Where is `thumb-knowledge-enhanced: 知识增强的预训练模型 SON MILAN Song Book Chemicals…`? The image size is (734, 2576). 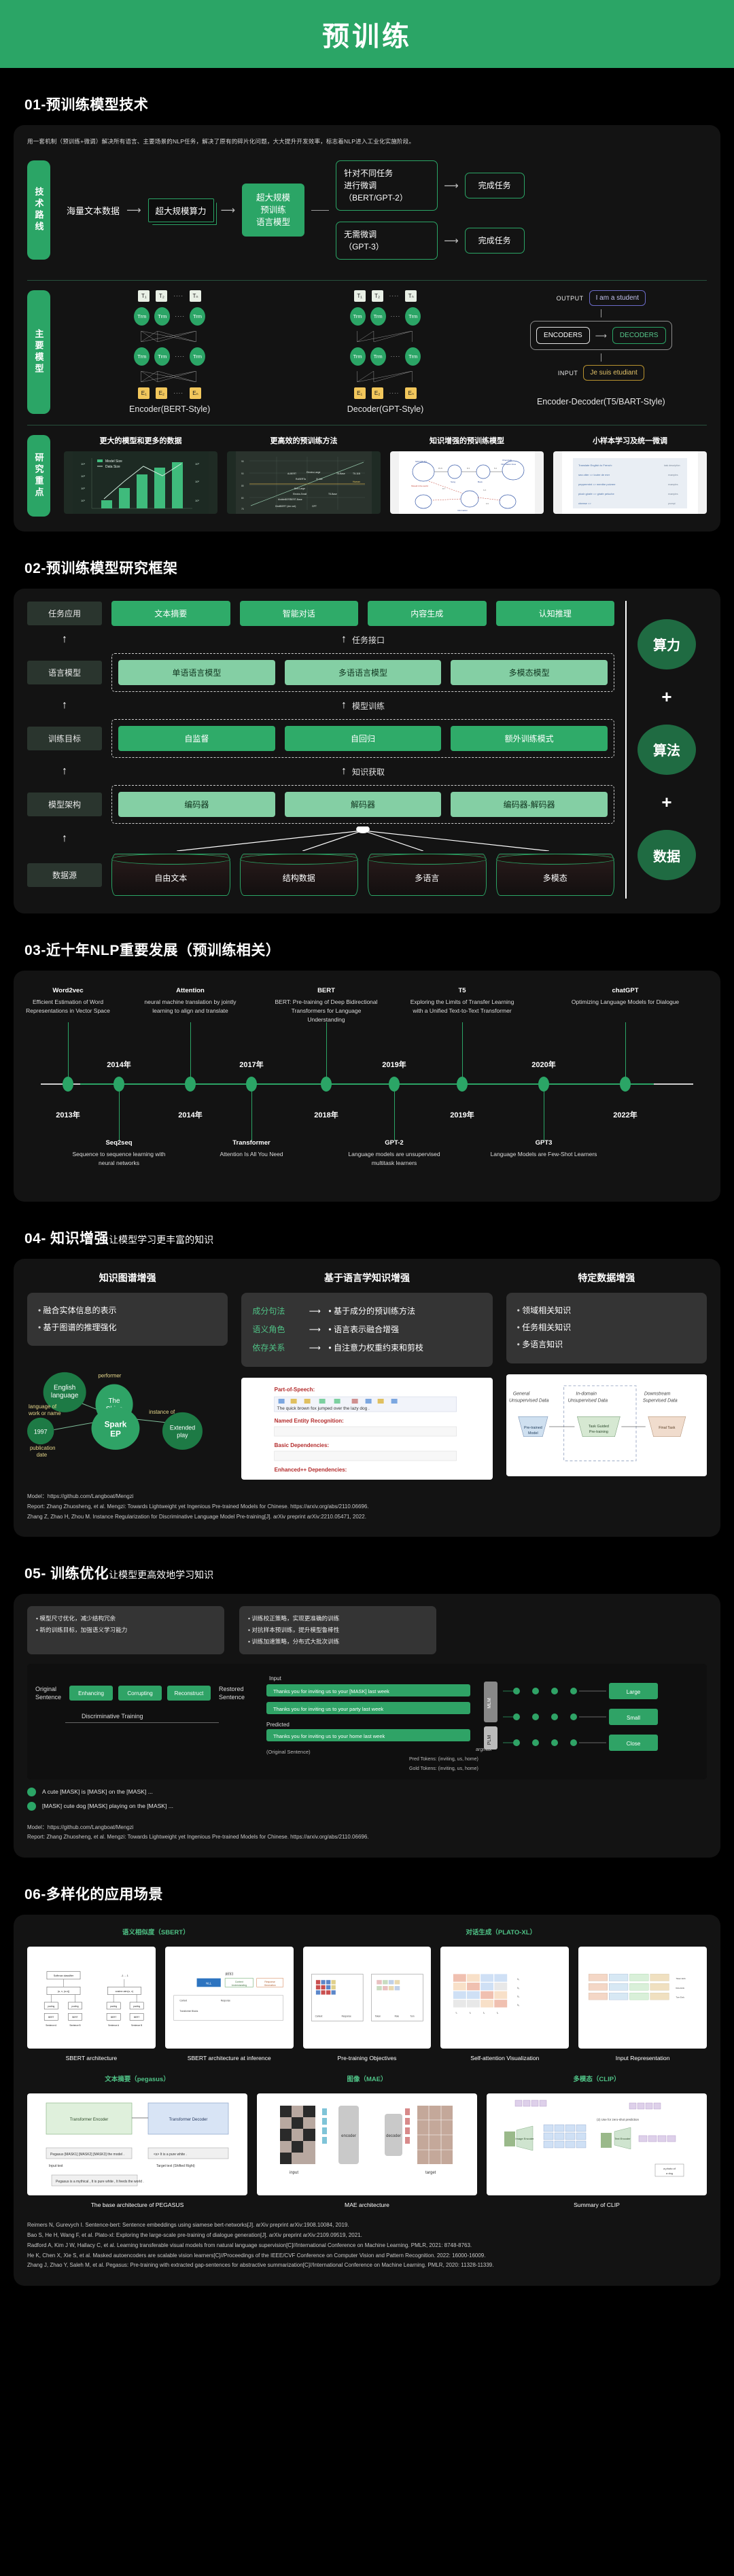
thumb-knowledge-enhanced: 知识增强的预训练模型 SON MILAN Song Book Chemicals… is located at coordinates (467, 476).